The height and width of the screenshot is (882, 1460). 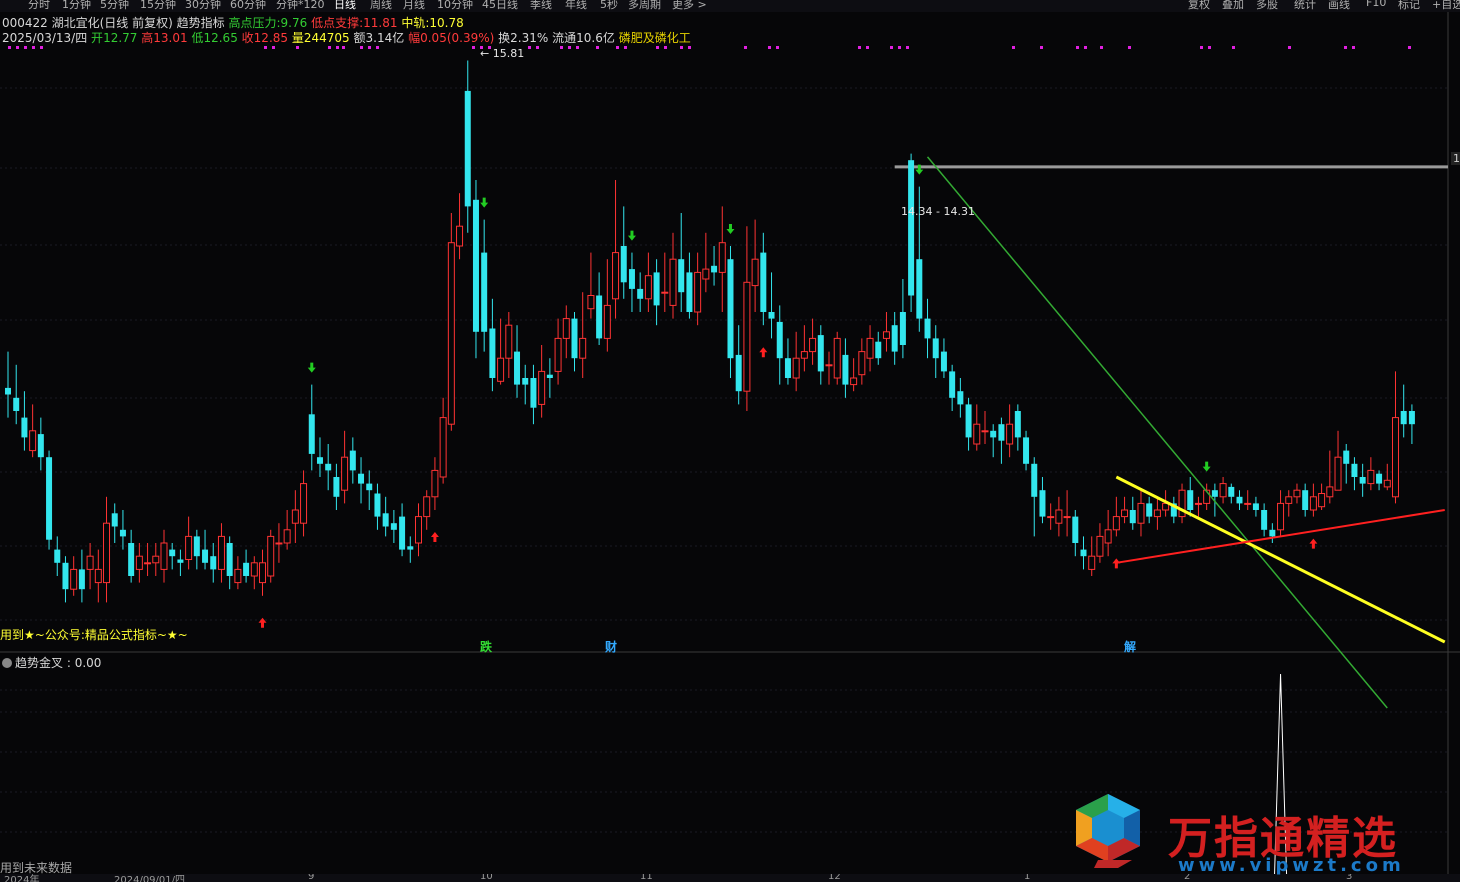 What do you see at coordinates (508, 53) in the screenshot?
I see `high-price-value: 15.81` at bounding box center [508, 53].